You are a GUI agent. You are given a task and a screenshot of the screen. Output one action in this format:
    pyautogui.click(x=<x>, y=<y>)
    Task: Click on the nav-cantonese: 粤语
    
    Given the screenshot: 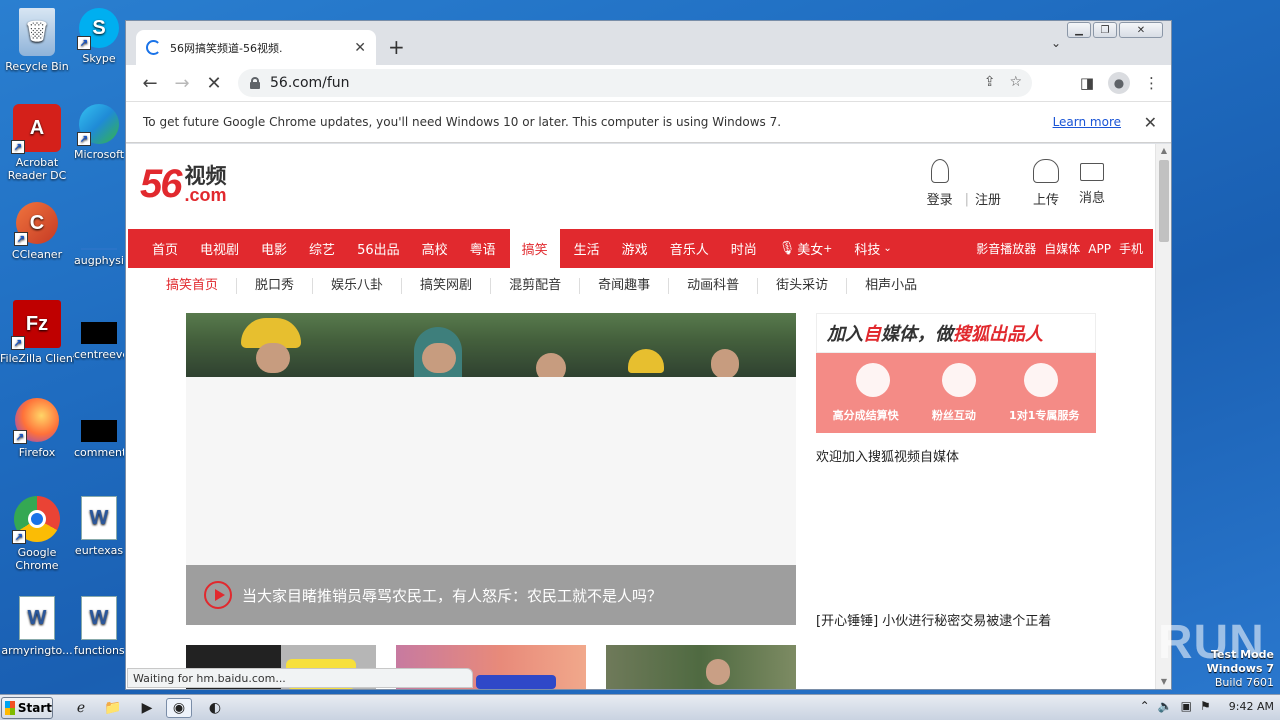 What is the action you would take?
    pyautogui.click(x=483, y=248)
    